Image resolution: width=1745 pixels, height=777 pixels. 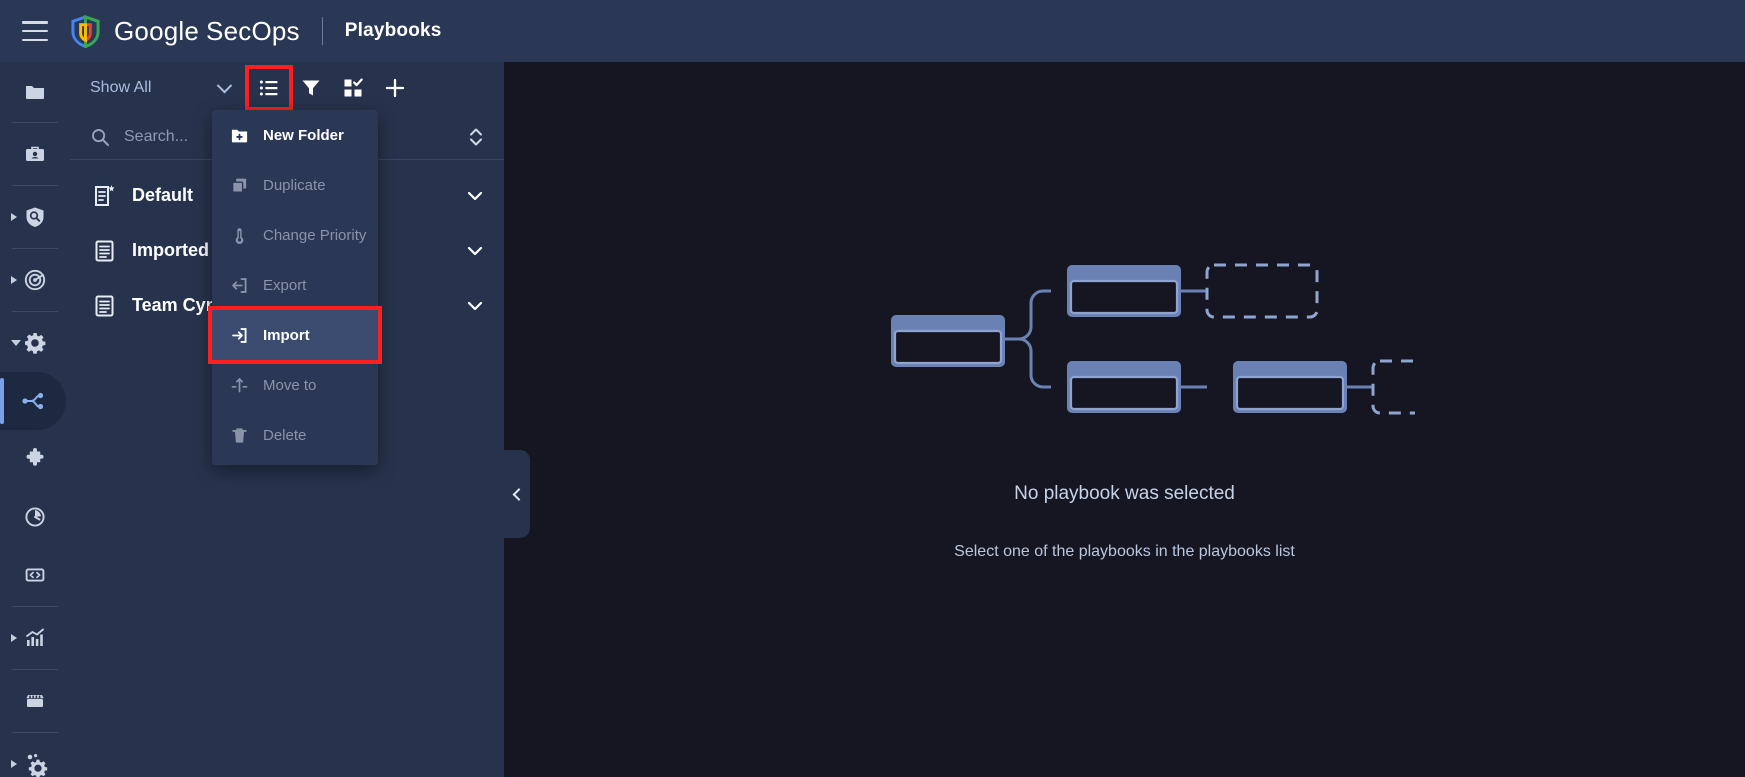 I want to click on gear-icon, so click(x=35, y=343).